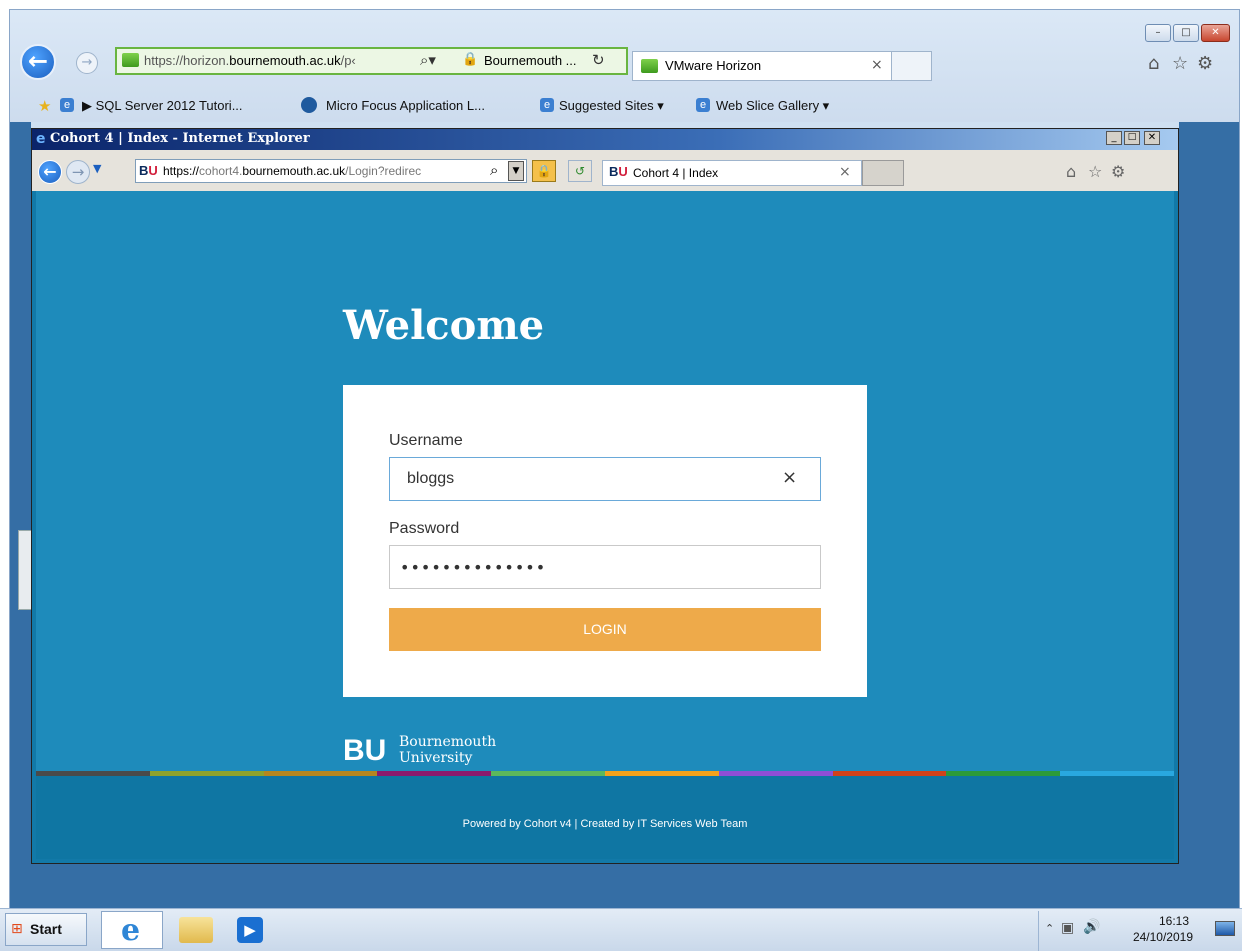 The image size is (1242, 951). What do you see at coordinates (1152, 138) in the screenshot?
I see `inner-close-button: ✕` at bounding box center [1152, 138].